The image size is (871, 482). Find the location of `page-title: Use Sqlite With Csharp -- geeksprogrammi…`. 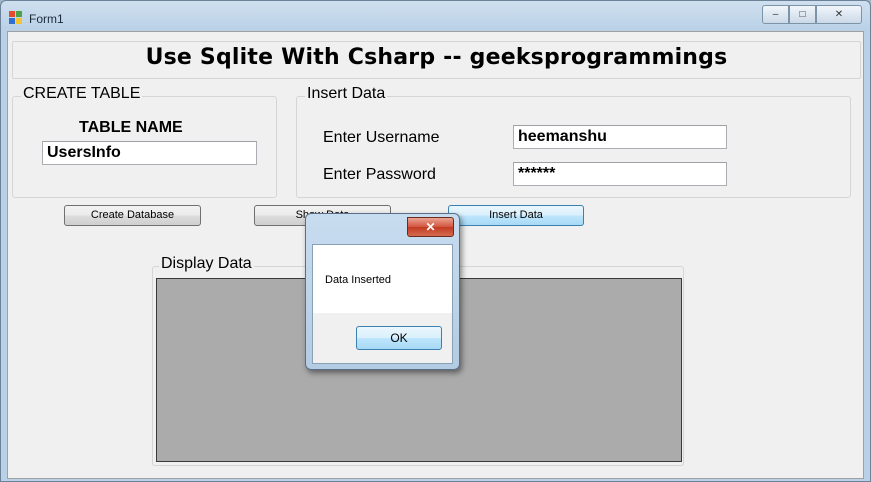

page-title: Use Sqlite With Csharp -- geeksprogrammi… is located at coordinates (436, 57).